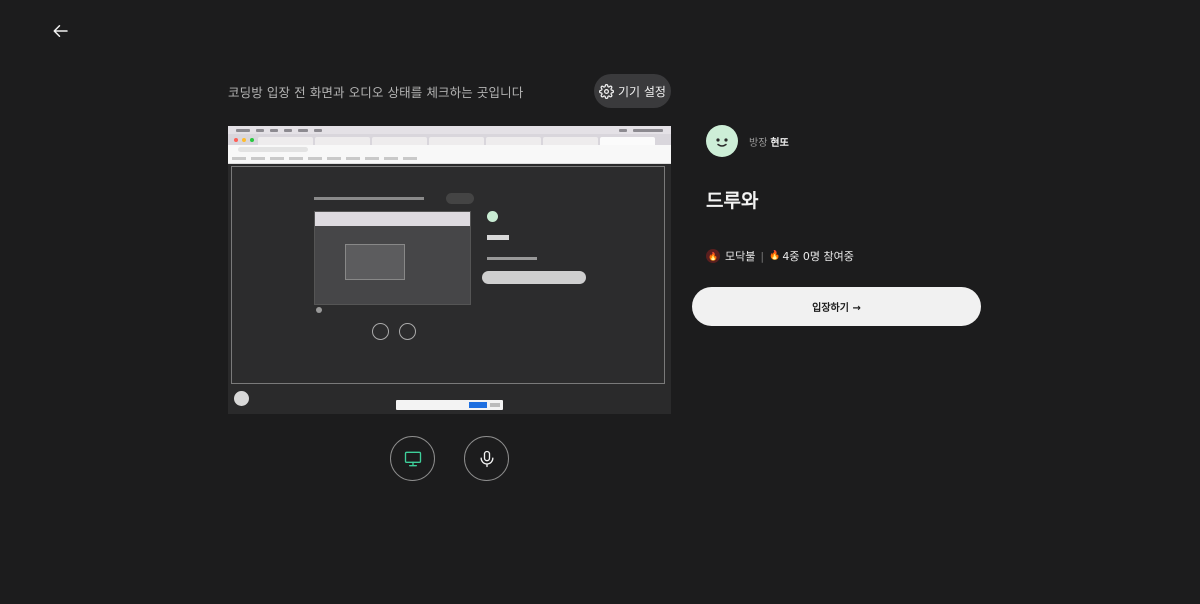 This screenshot has width=1200, height=604. I want to click on arrow-left-icon, so click(60, 31).